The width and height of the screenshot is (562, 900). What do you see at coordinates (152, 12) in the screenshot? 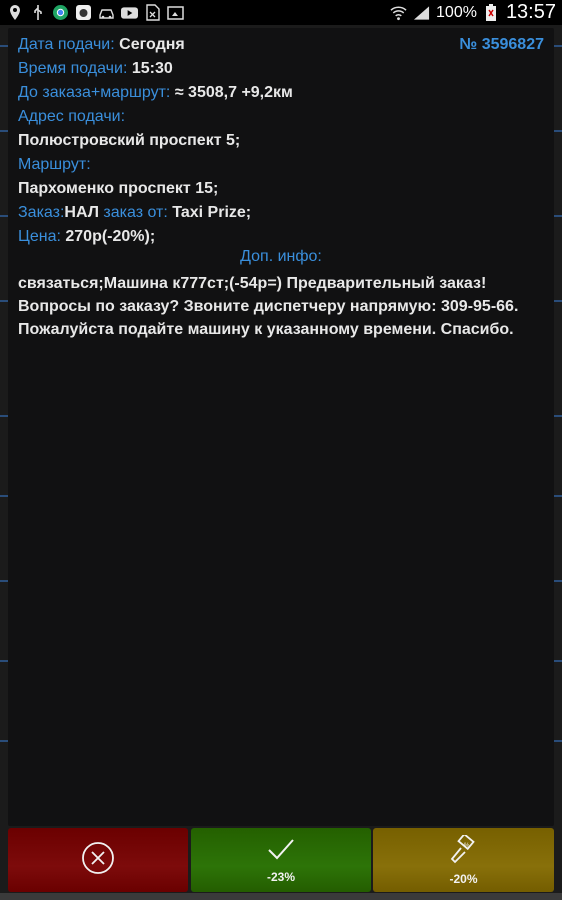
I see `sim-card-icon` at bounding box center [152, 12].